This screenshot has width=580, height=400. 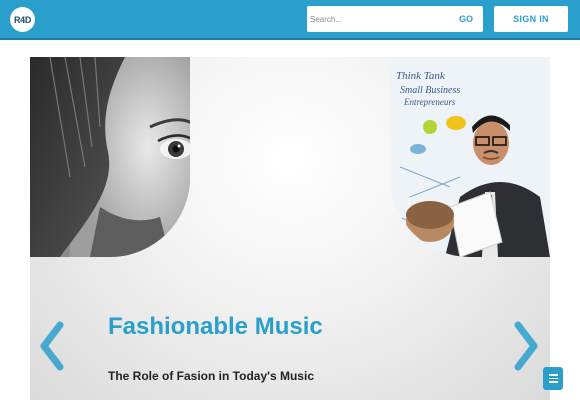 I want to click on svg-text: Entrepreneurs, so click(x=429, y=102).